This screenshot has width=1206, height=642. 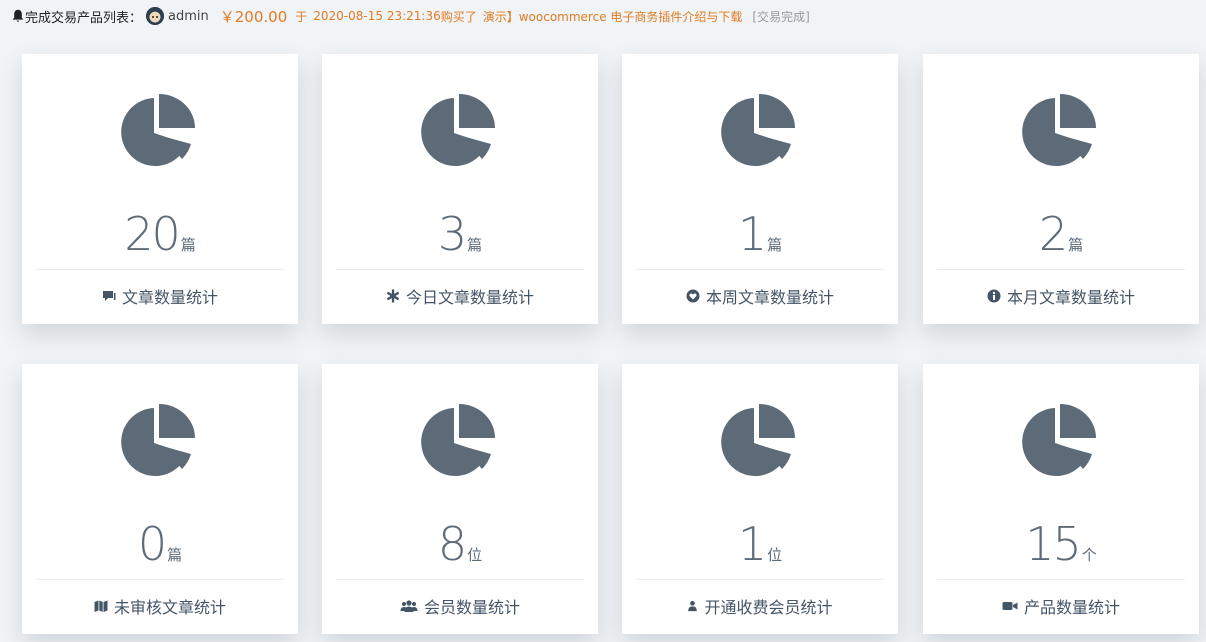 I want to click on ticker-product-link: 演示】woocommerce 电子商务插件介绍与下载, so click(x=613, y=16).